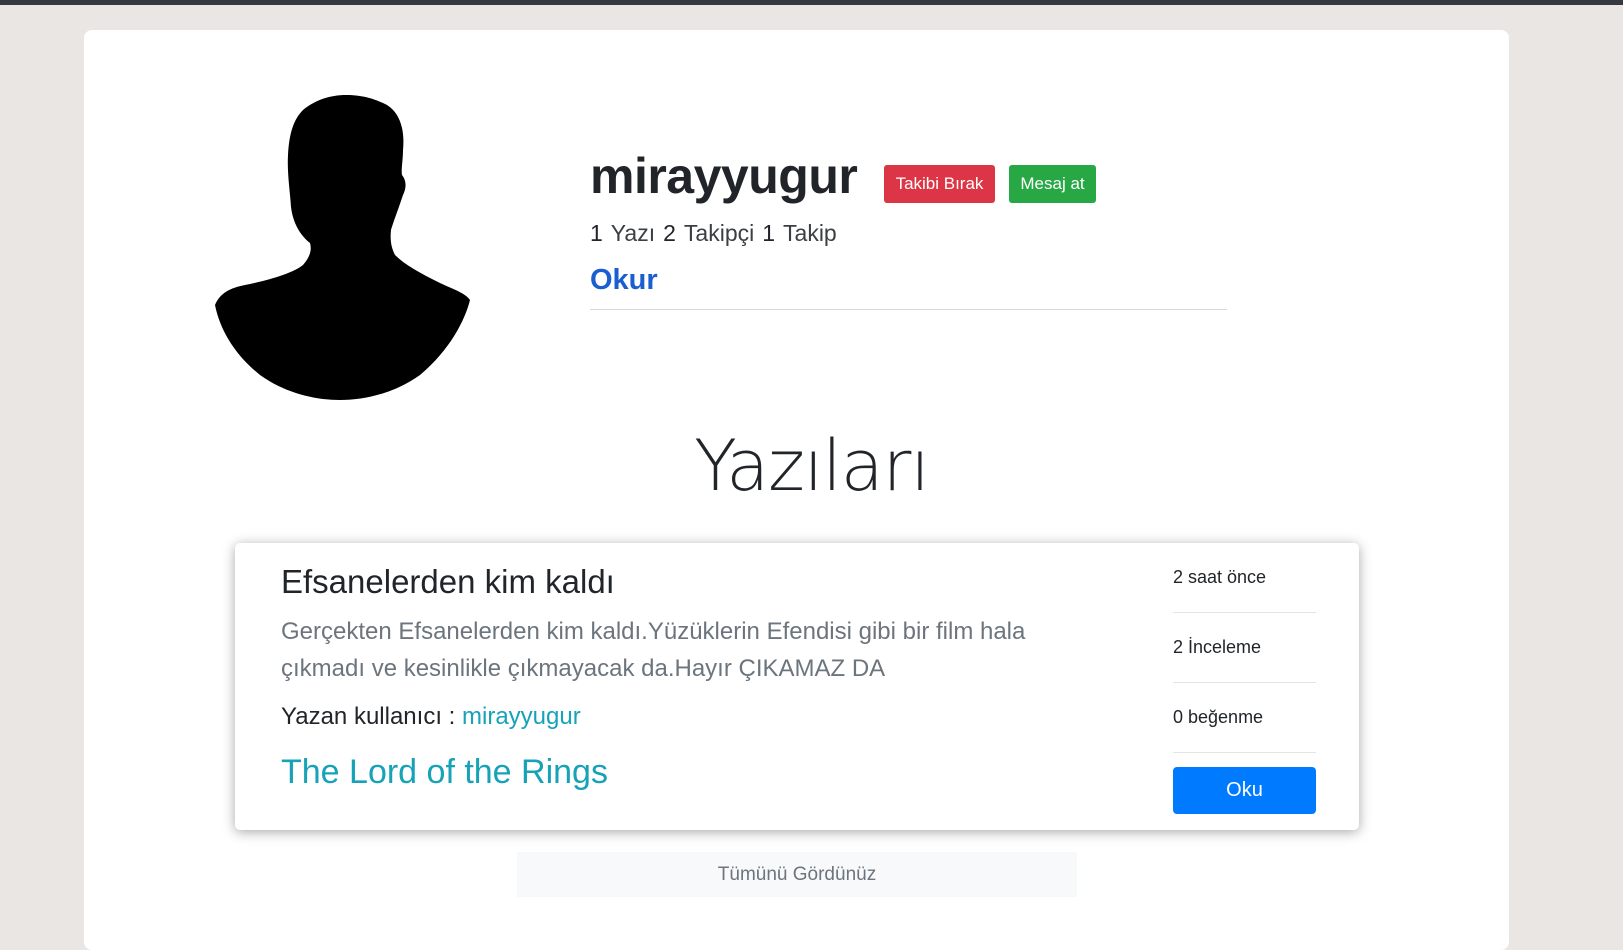 This screenshot has height=950, width=1623. What do you see at coordinates (797, 874) in the screenshot?
I see `seen-all-notice: Tümünü Gördünüz` at bounding box center [797, 874].